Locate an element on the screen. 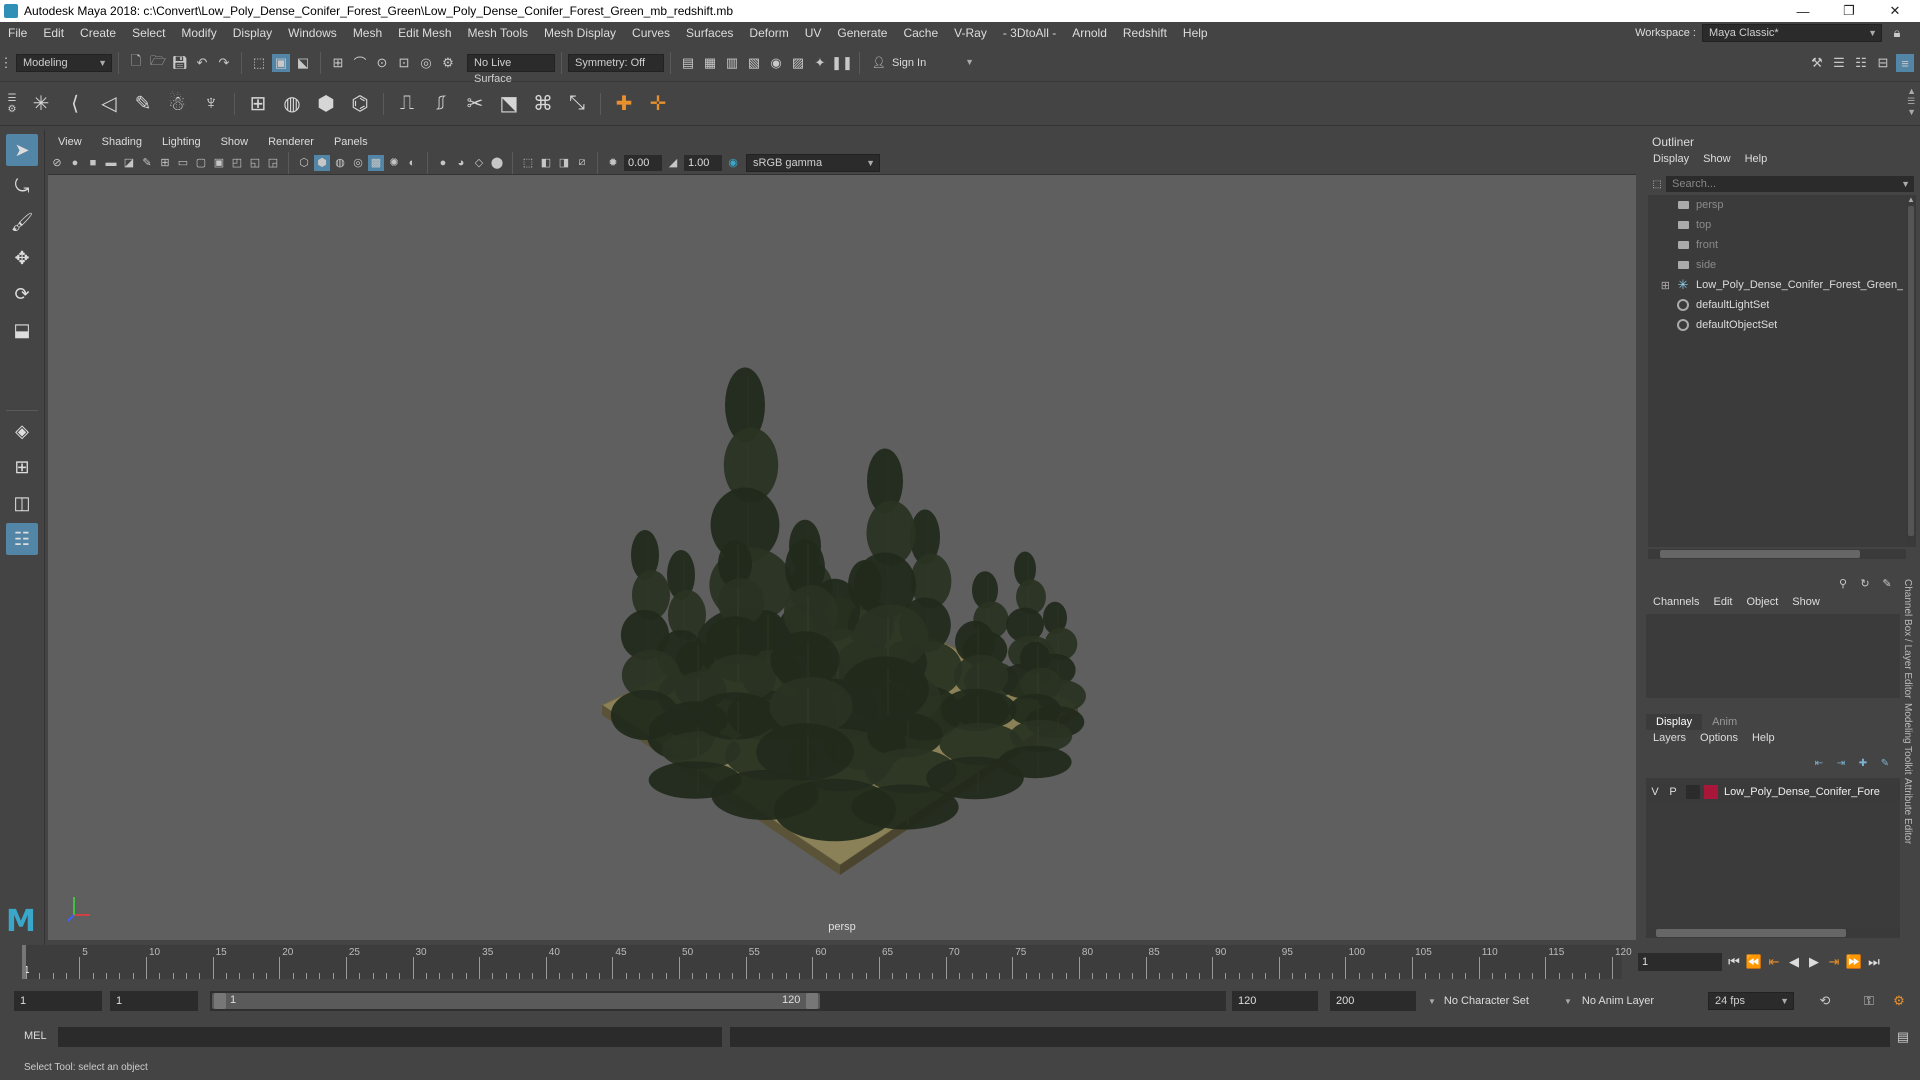 The width and height of the screenshot is (1920, 1080). outliner-persp-icon: ☷ is located at coordinates (22, 539).